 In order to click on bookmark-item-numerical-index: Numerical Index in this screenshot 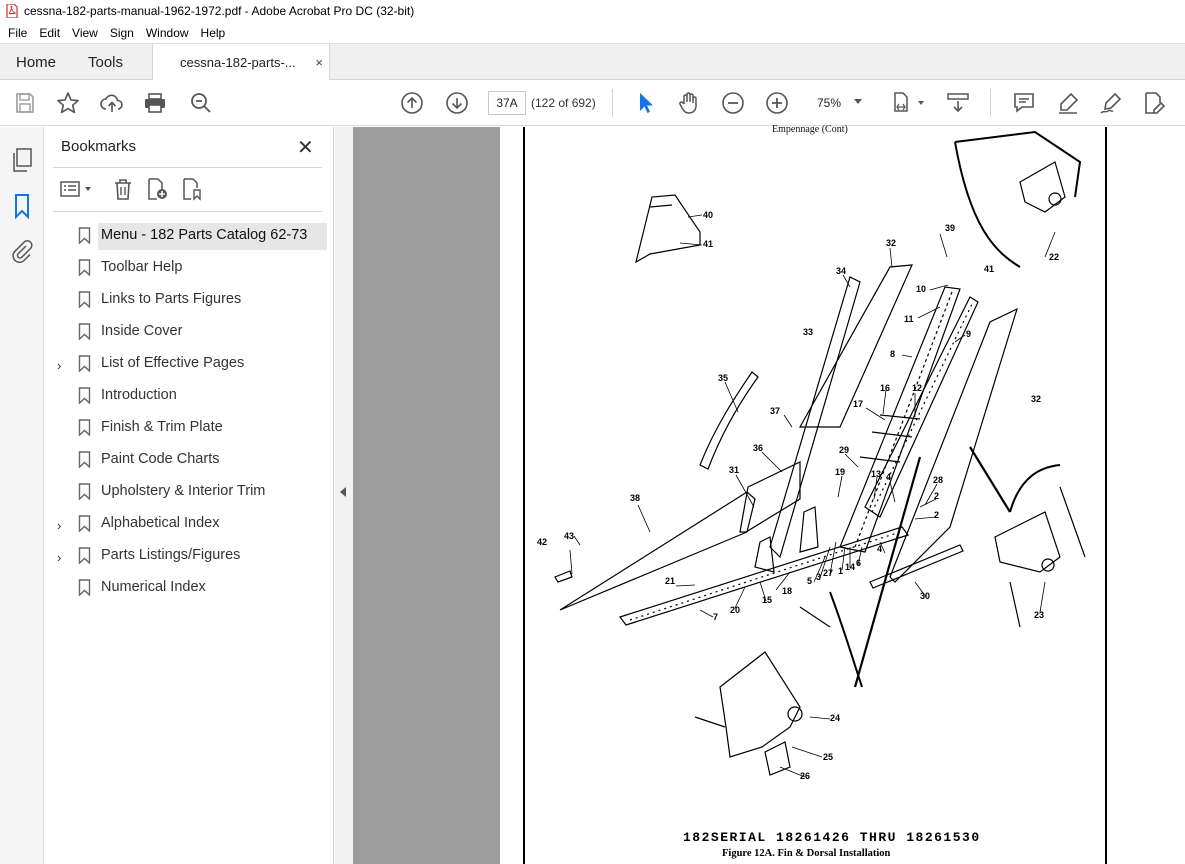, I will do `click(189, 588)`.